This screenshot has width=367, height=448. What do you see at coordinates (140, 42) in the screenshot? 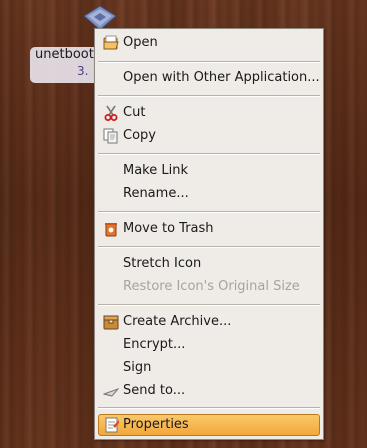
I see `menu-item-label: Open` at bounding box center [140, 42].